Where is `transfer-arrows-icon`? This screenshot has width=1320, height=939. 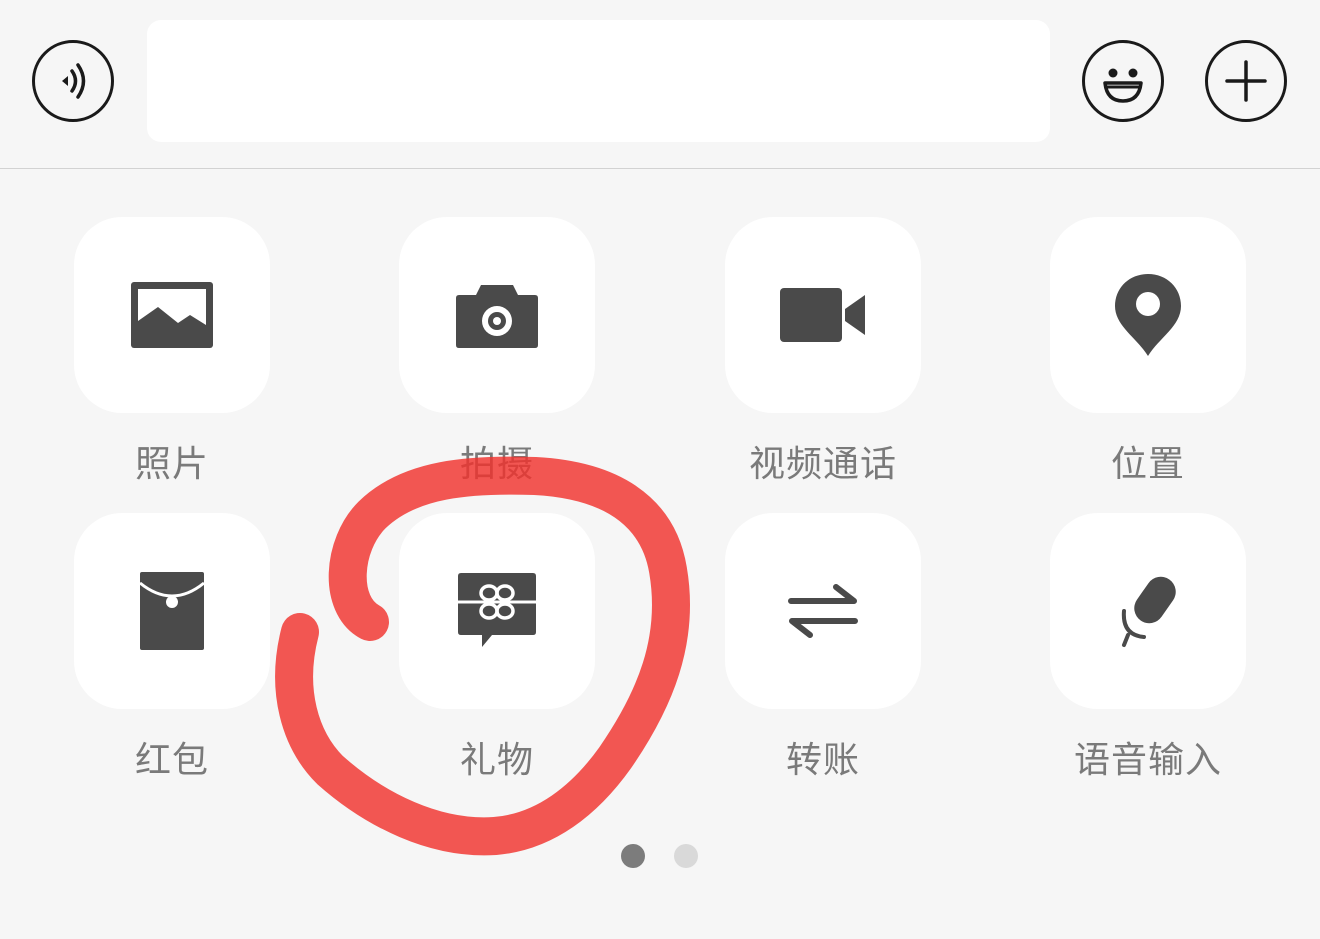
transfer-arrows-icon is located at coordinates (823, 611).